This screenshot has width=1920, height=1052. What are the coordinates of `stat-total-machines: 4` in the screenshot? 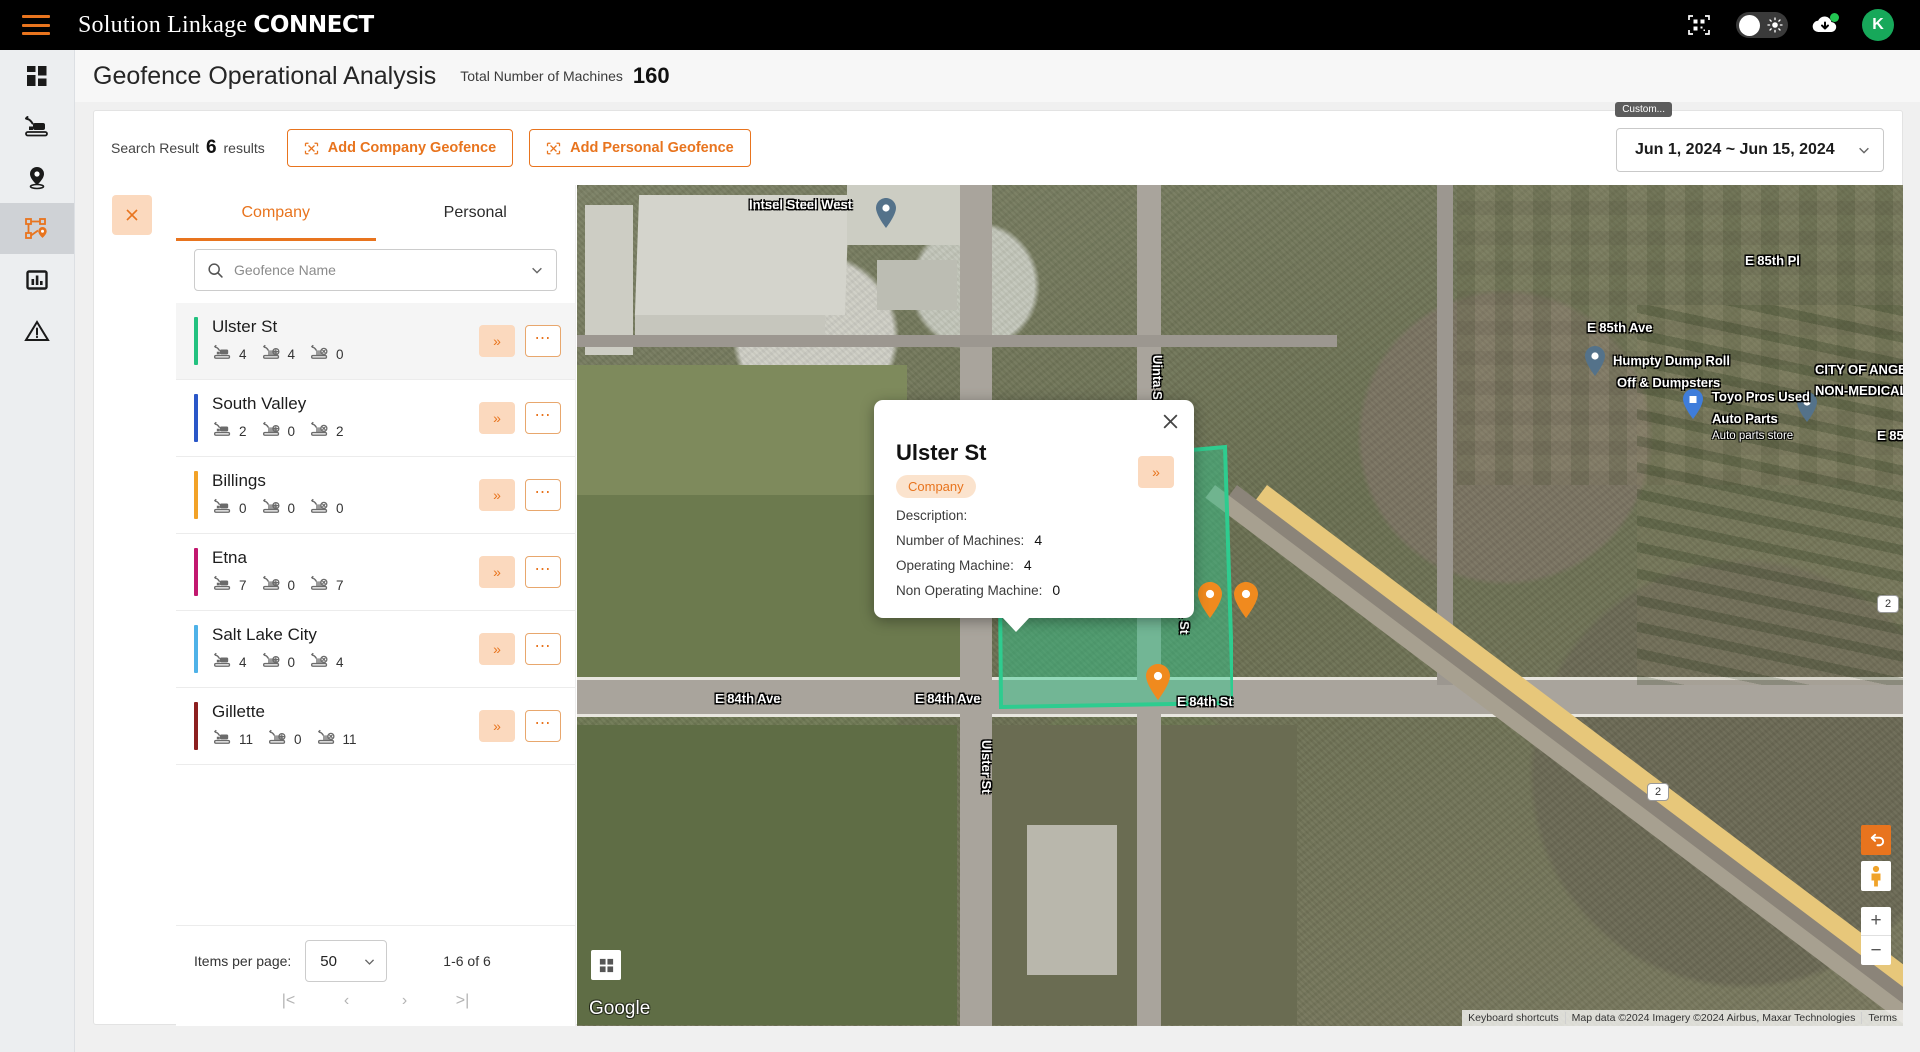 It's located at (229, 662).